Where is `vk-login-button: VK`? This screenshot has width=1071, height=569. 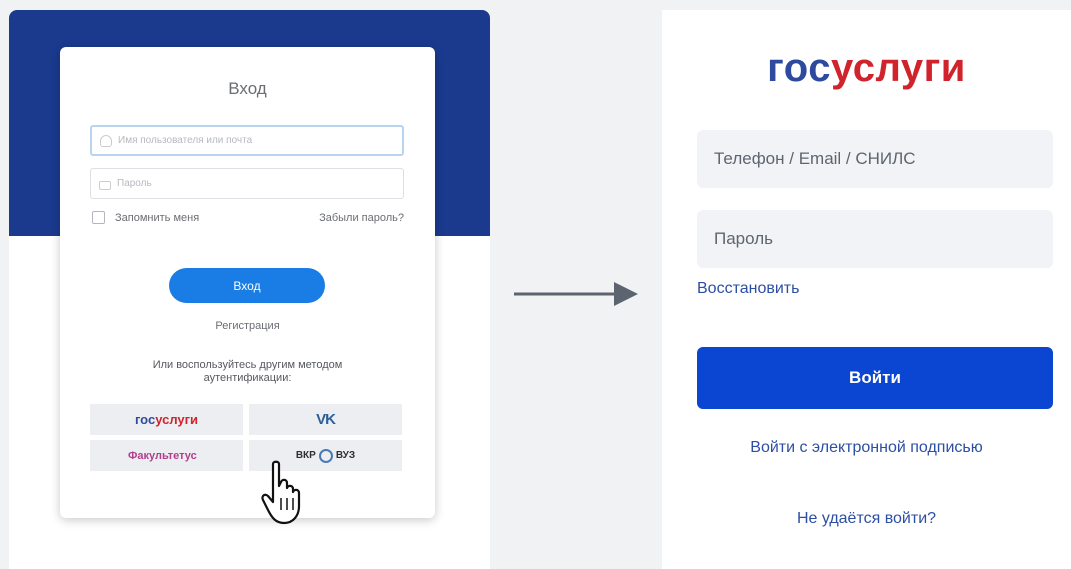 vk-login-button: VK is located at coordinates (325, 419).